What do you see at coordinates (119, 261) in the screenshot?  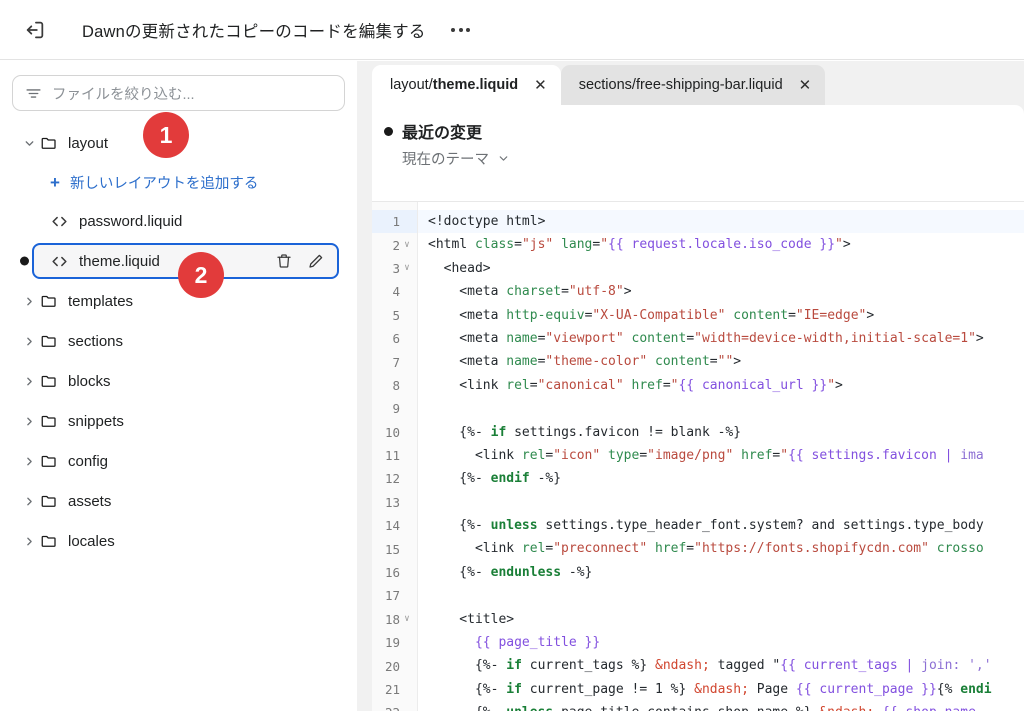 I see `file-label: theme.liquid` at bounding box center [119, 261].